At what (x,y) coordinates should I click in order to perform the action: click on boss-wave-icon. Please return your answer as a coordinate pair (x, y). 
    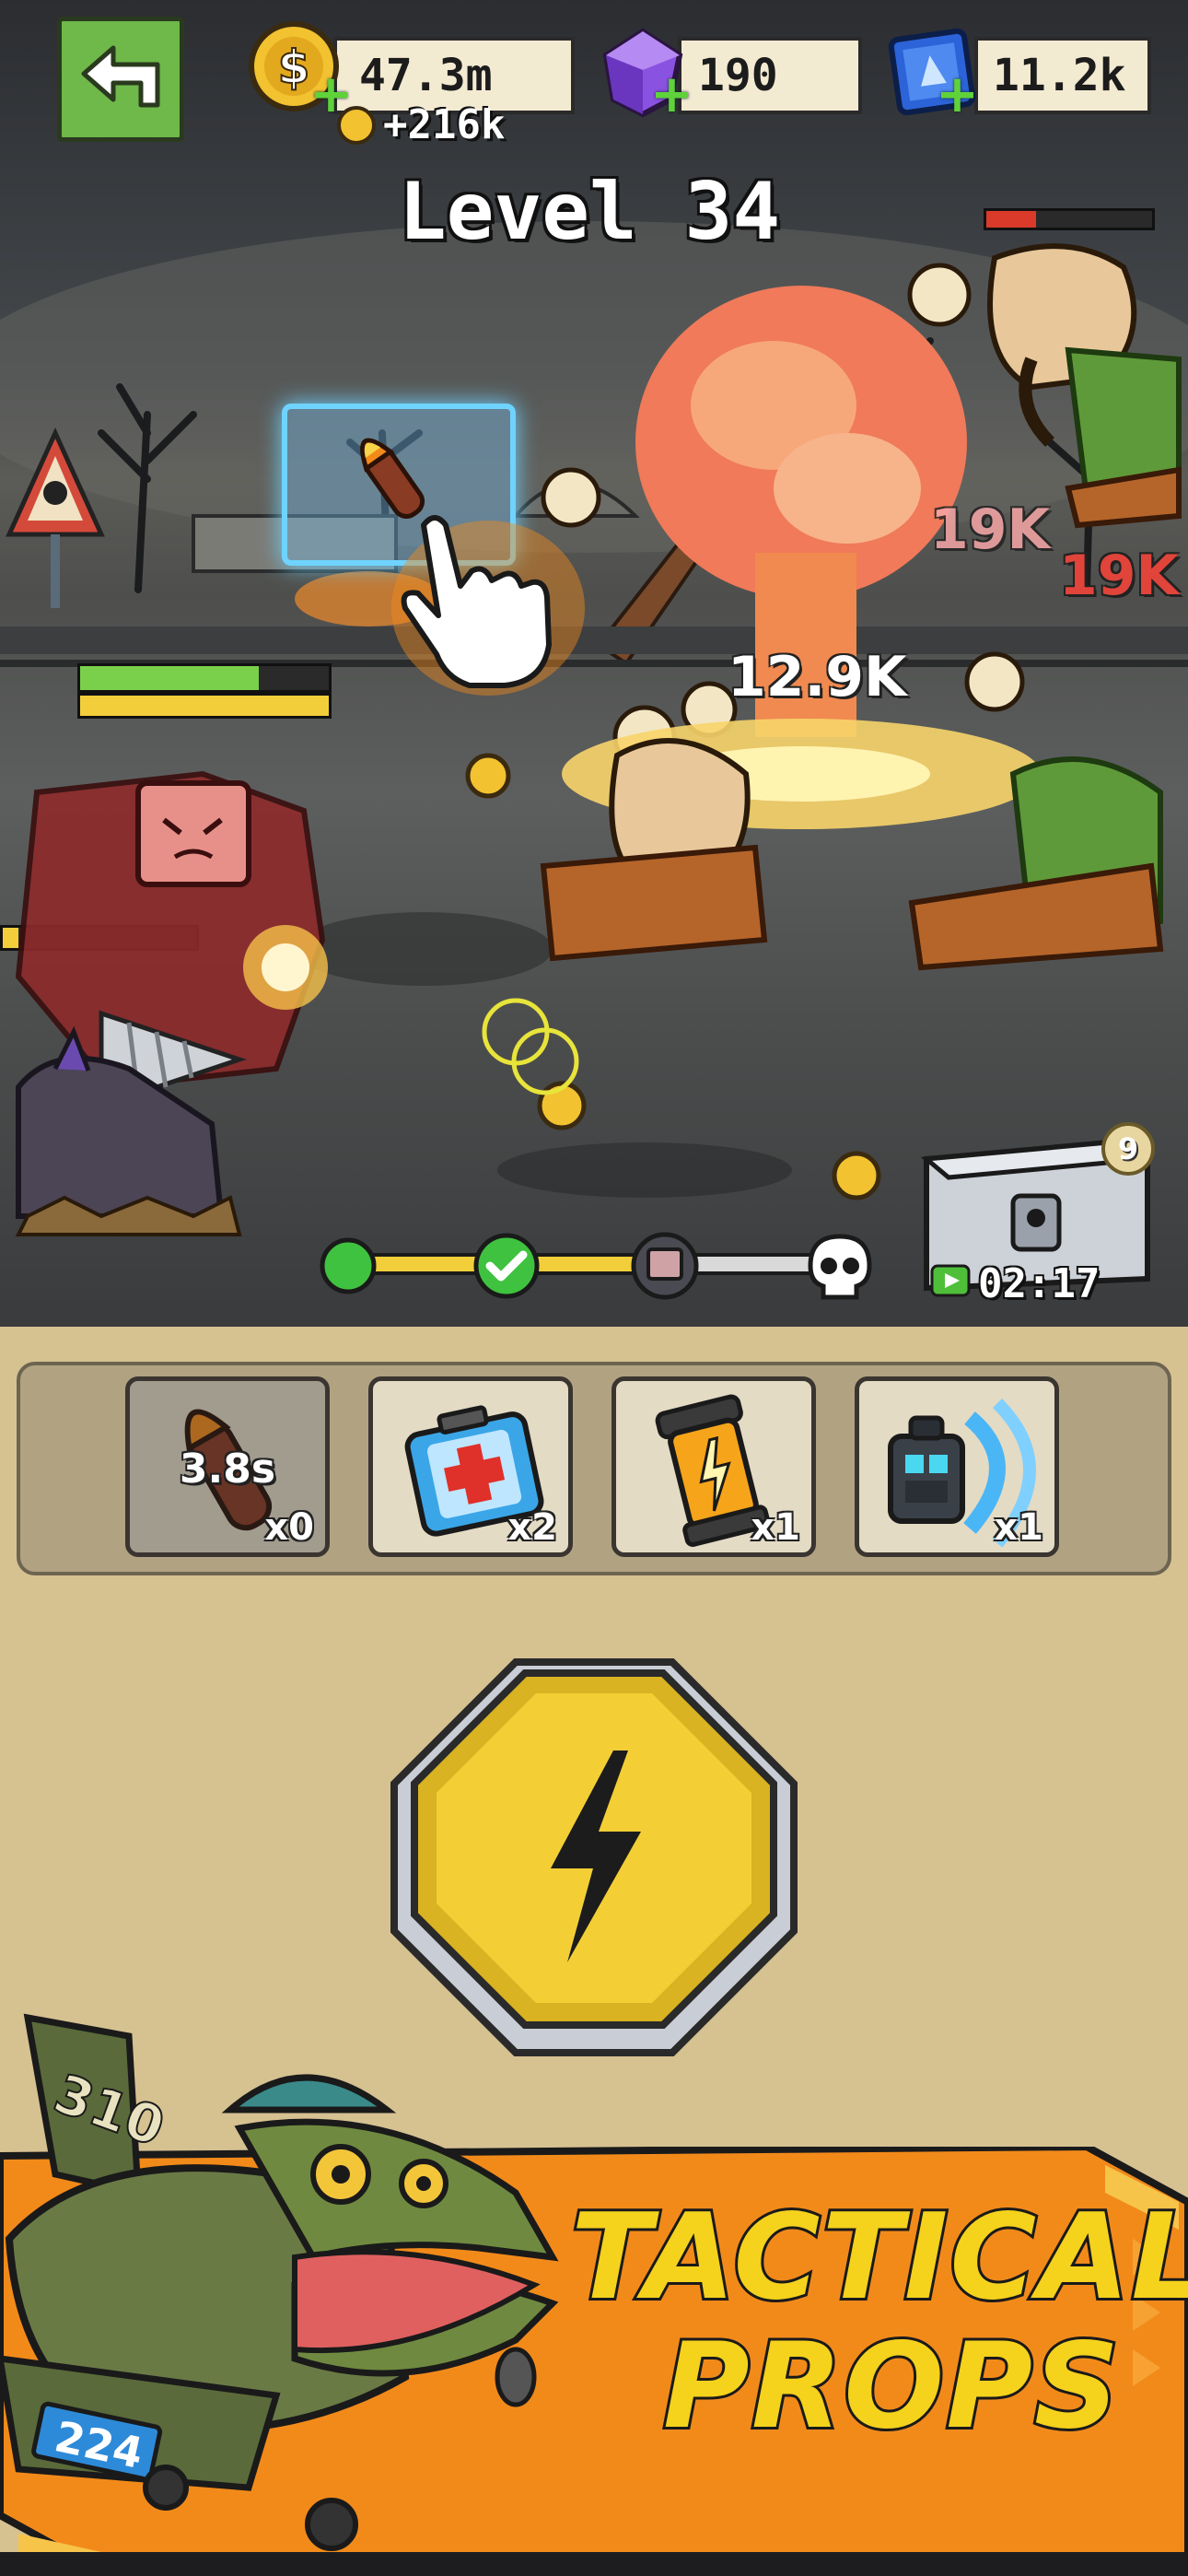
    Looking at the image, I should click on (665, 1266).